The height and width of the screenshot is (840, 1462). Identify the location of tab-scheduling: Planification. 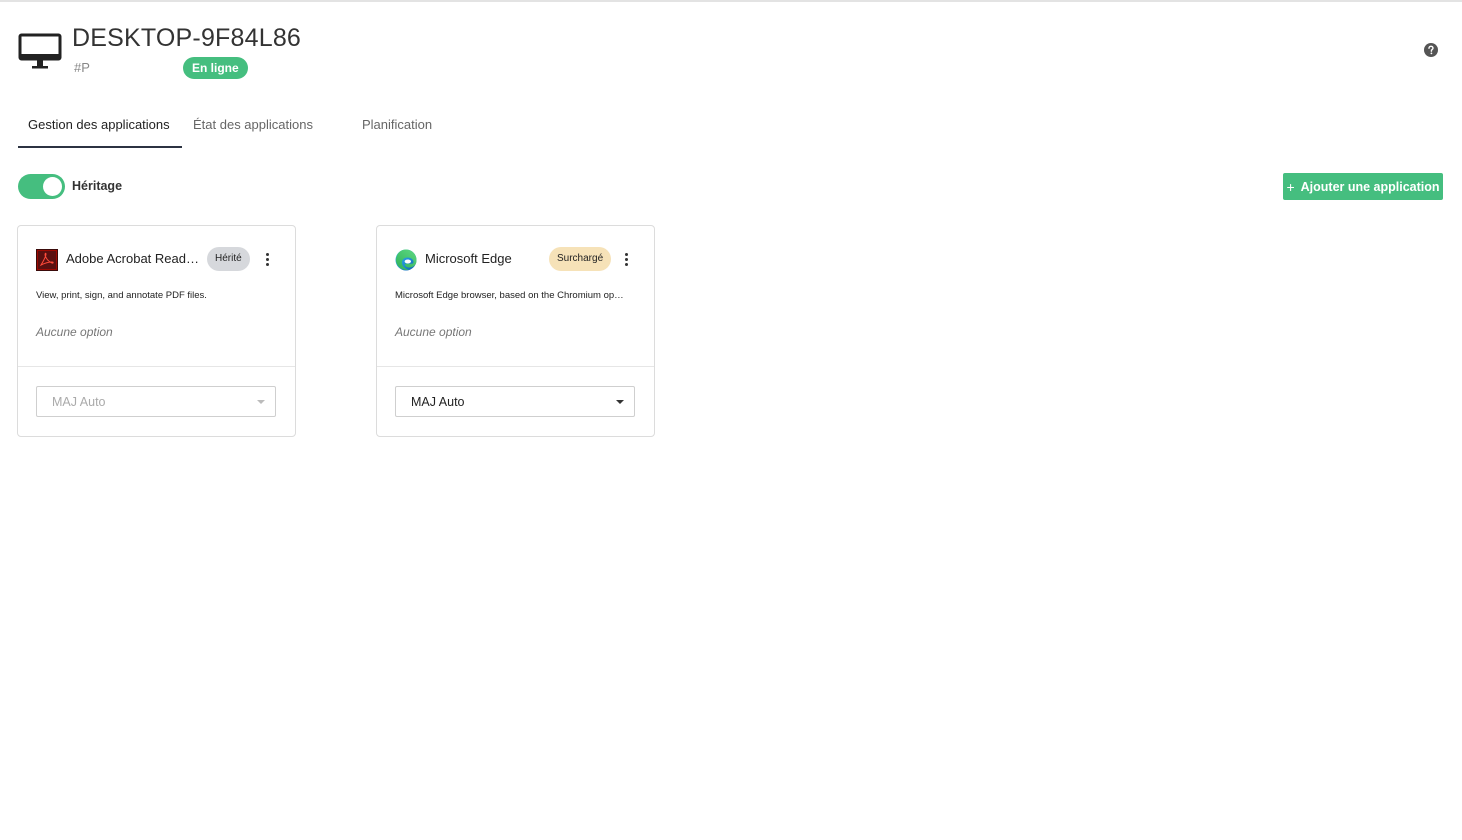
(412, 126).